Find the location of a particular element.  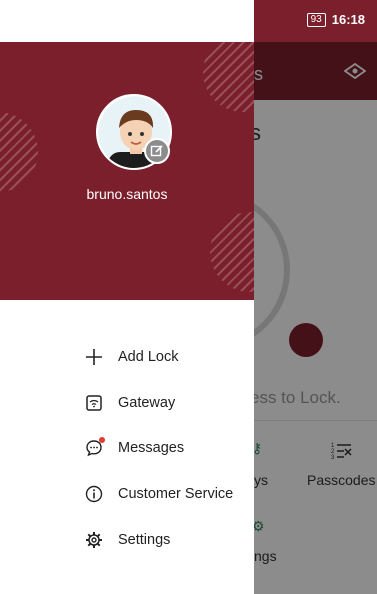

message-icon is located at coordinates (94, 447).